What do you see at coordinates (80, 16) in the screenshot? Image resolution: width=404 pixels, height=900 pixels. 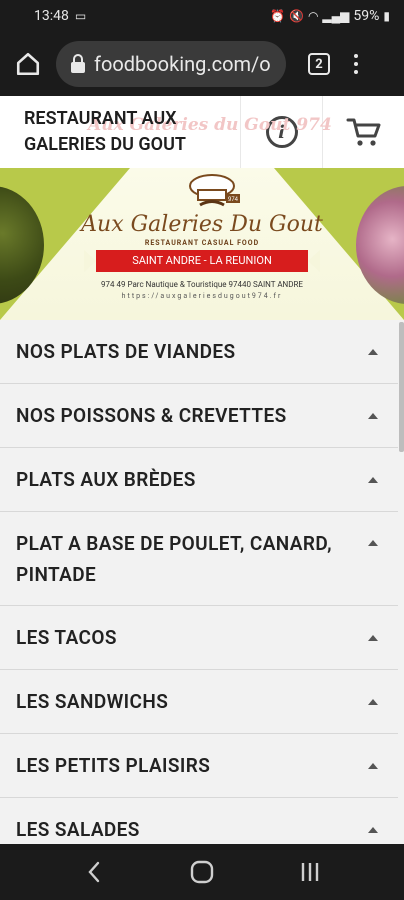 I see `screen-record-icon: ▭` at bounding box center [80, 16].